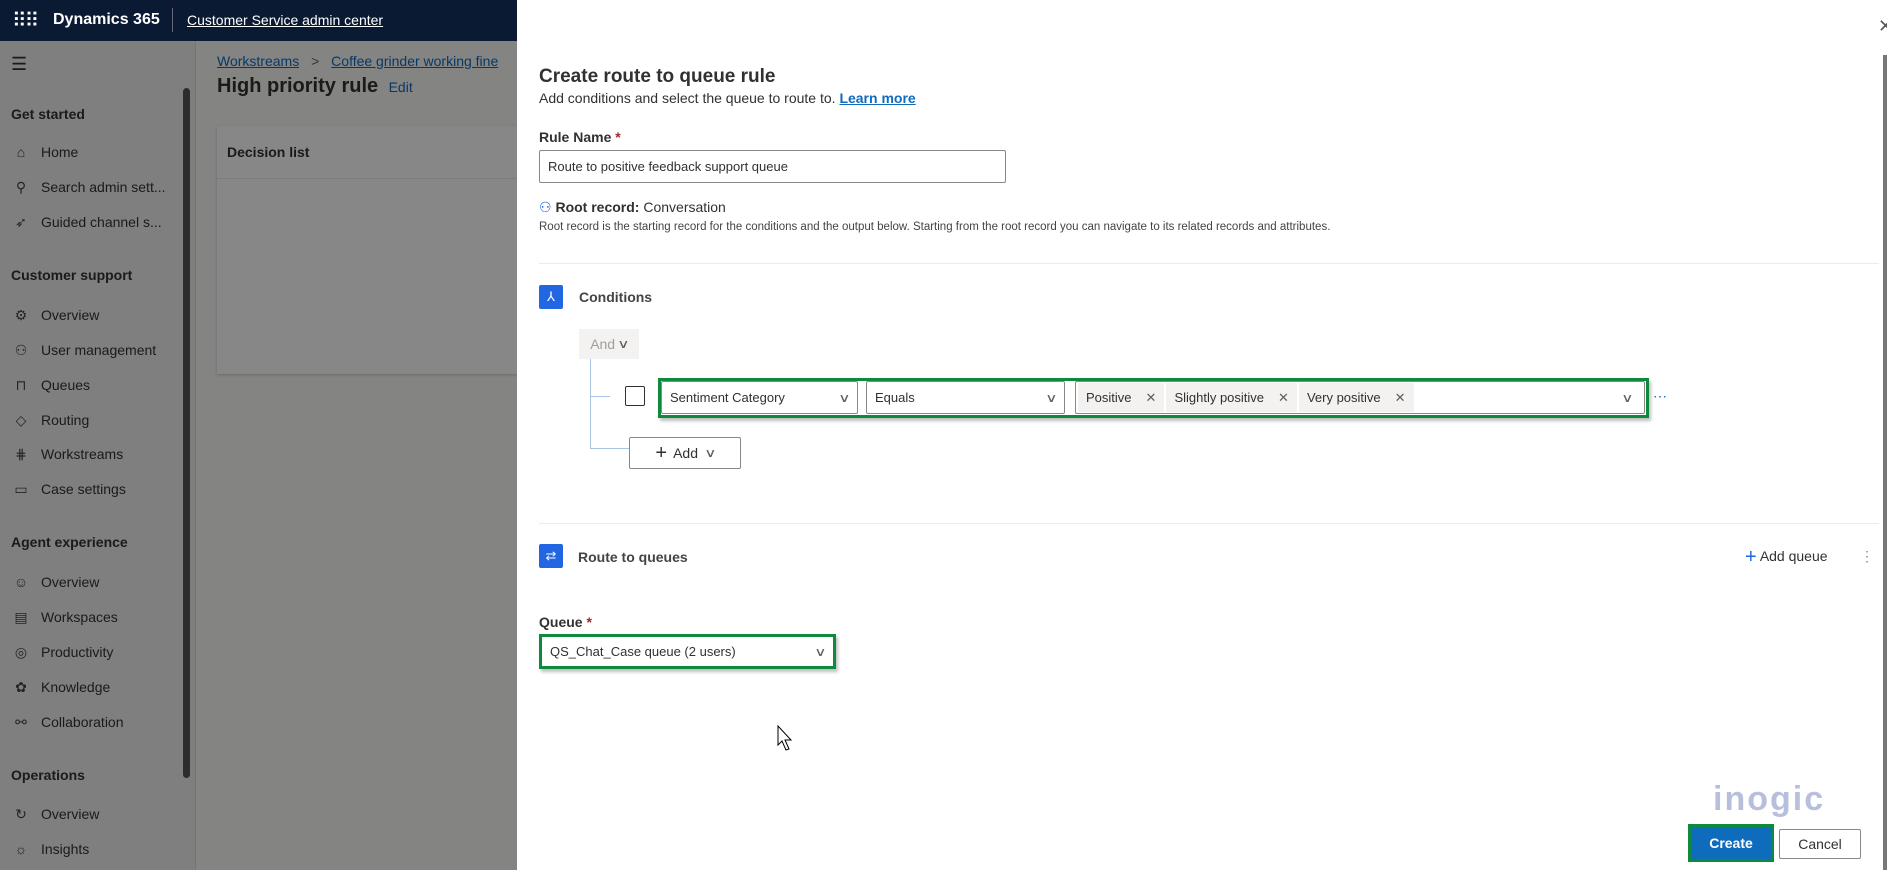  I want to click on create-button: Create, so click(1731, 843).